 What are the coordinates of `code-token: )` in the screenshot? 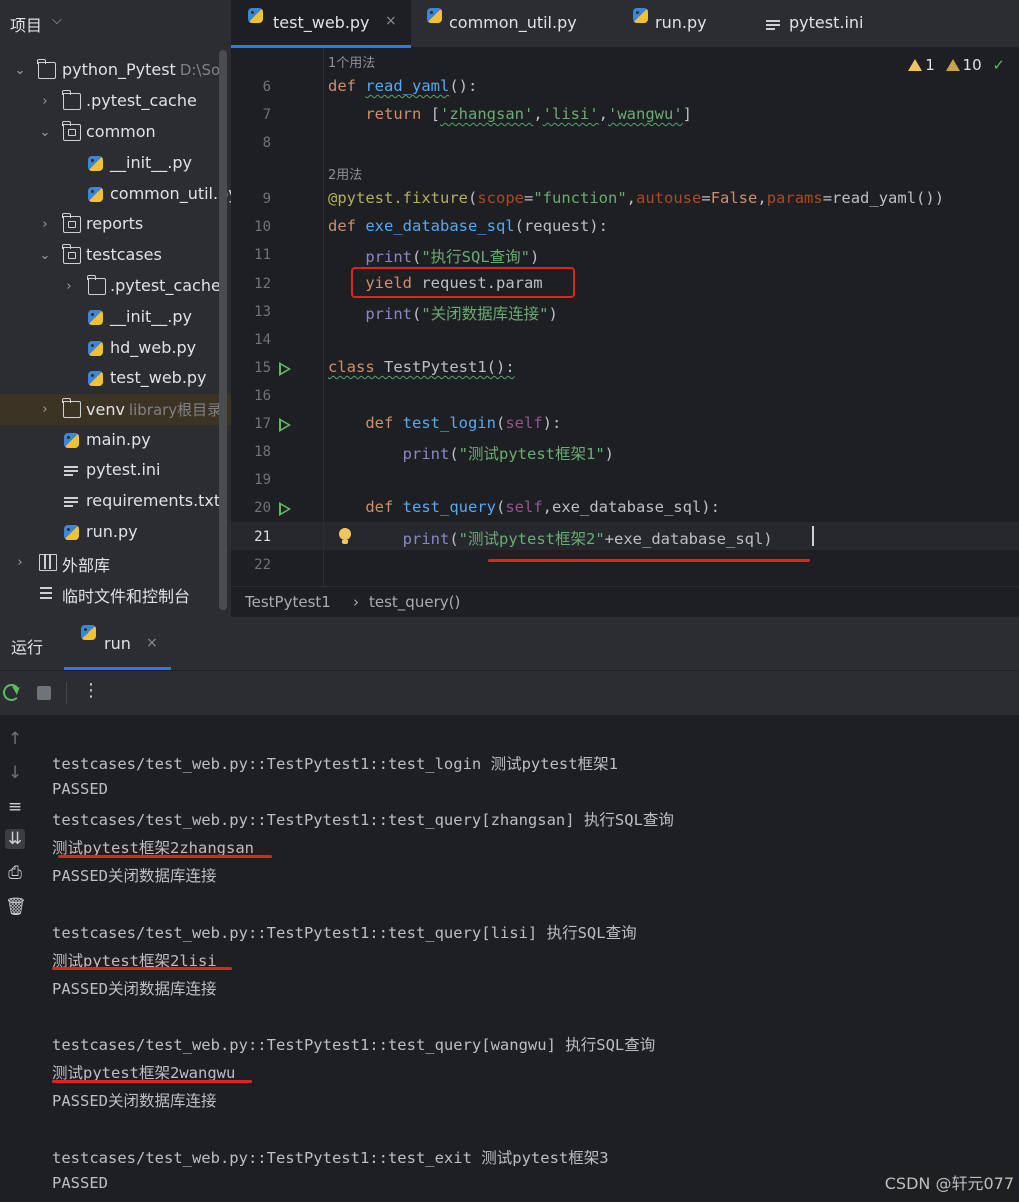 It's located at (609, 454).